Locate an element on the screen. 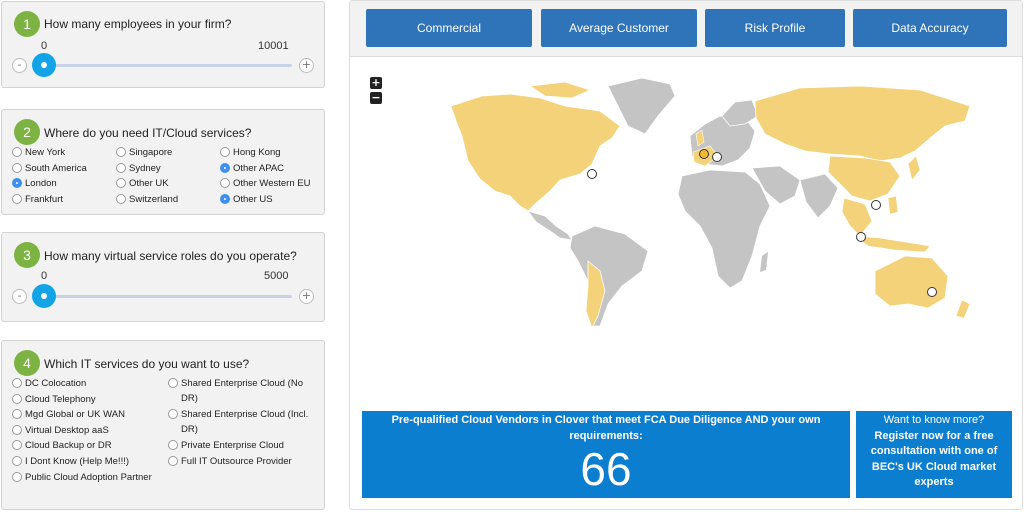 This screenshot has height=512, width=1024. tab-data-accuracy: Data Accuracy is located at coordinates (930, 28).